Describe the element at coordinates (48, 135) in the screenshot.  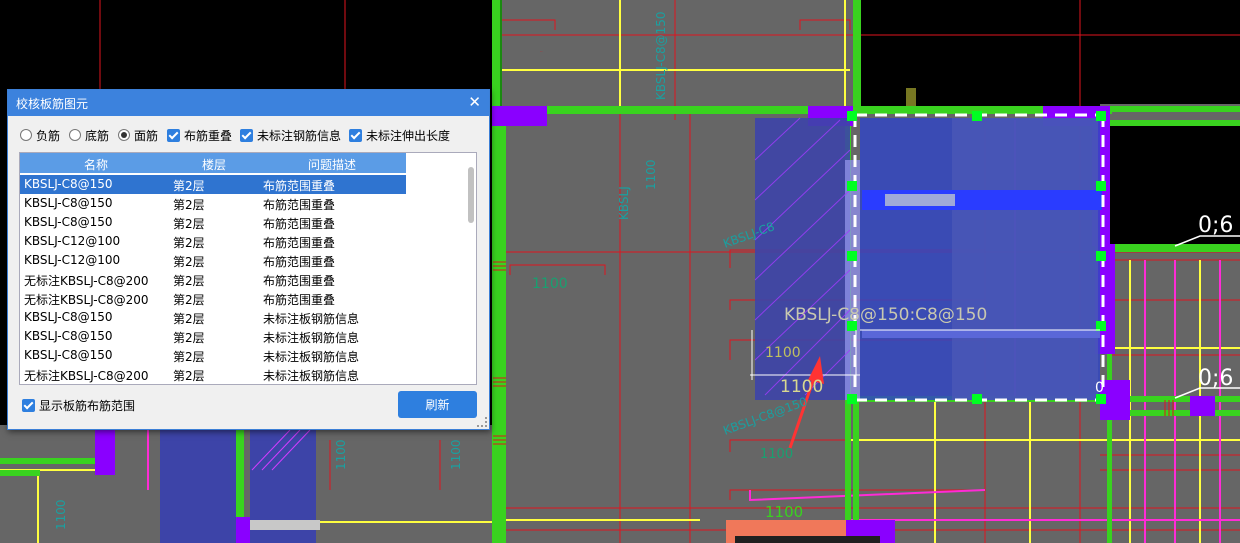
I see `radio-negative-rebar-label: 负筋` at that location.